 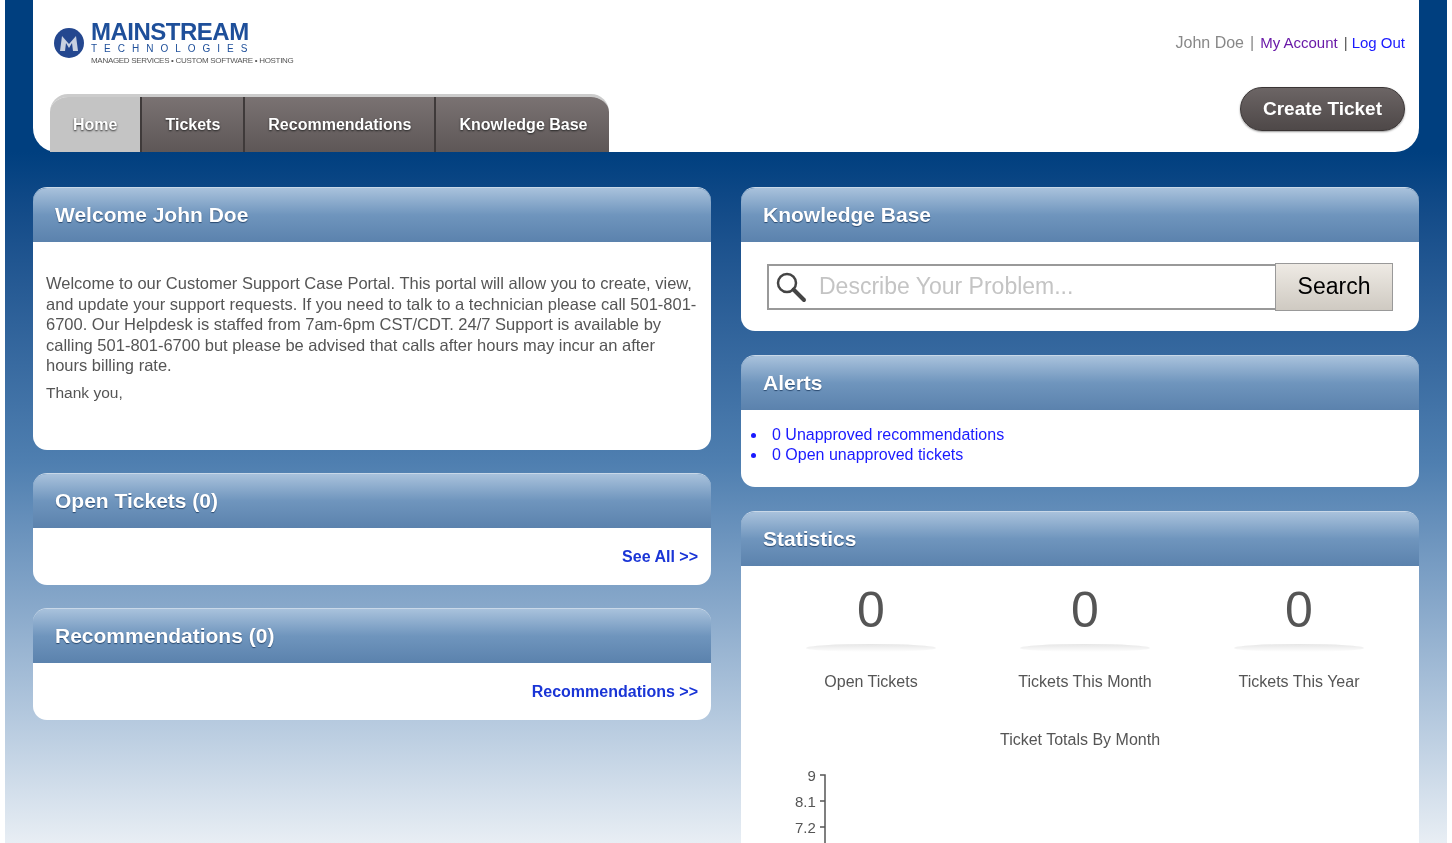 I want to click on panel-title: Recommendations (0), so click(x=165, y=636).